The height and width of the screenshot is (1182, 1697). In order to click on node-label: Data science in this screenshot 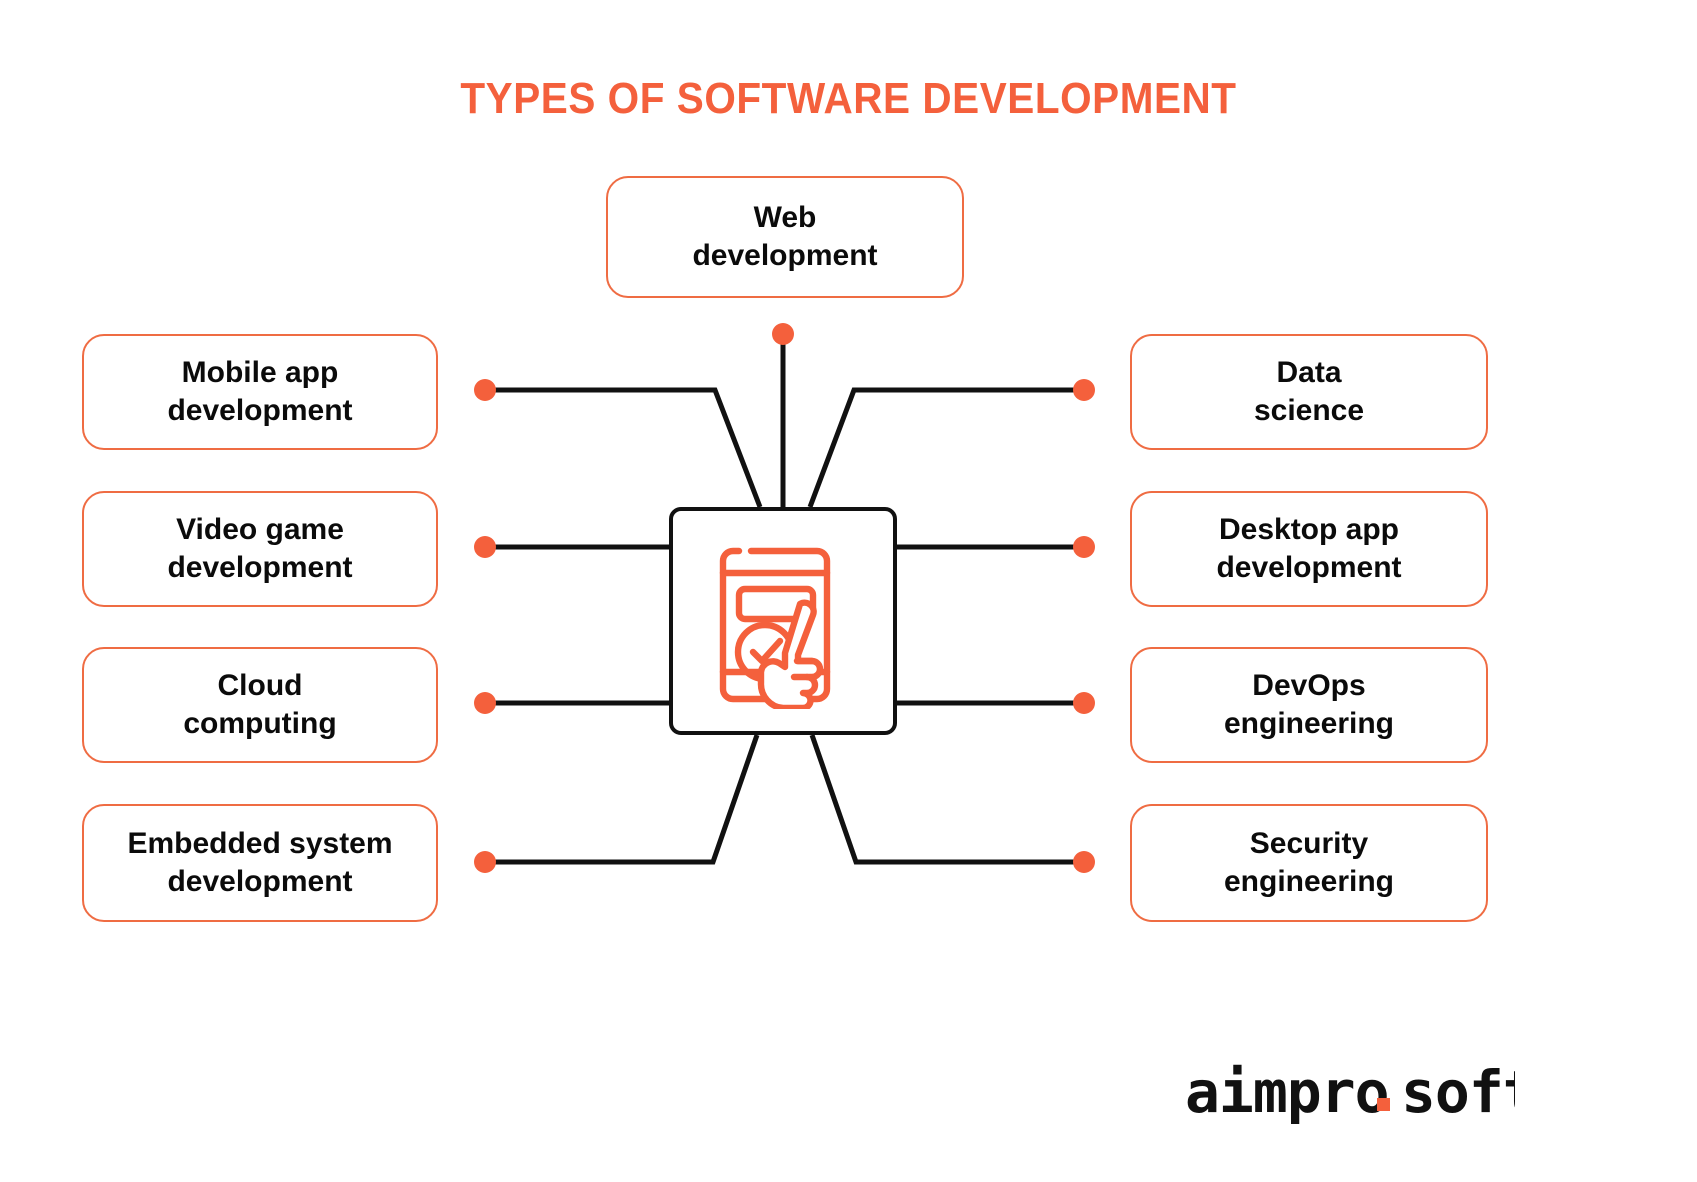, I will do `click(1309, 391)`.